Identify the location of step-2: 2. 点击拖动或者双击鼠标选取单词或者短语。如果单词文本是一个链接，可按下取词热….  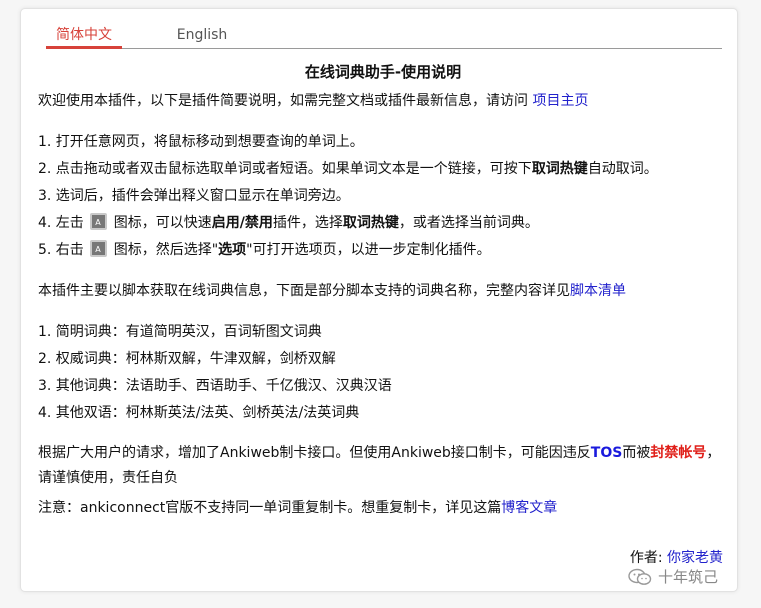
(348, 169).